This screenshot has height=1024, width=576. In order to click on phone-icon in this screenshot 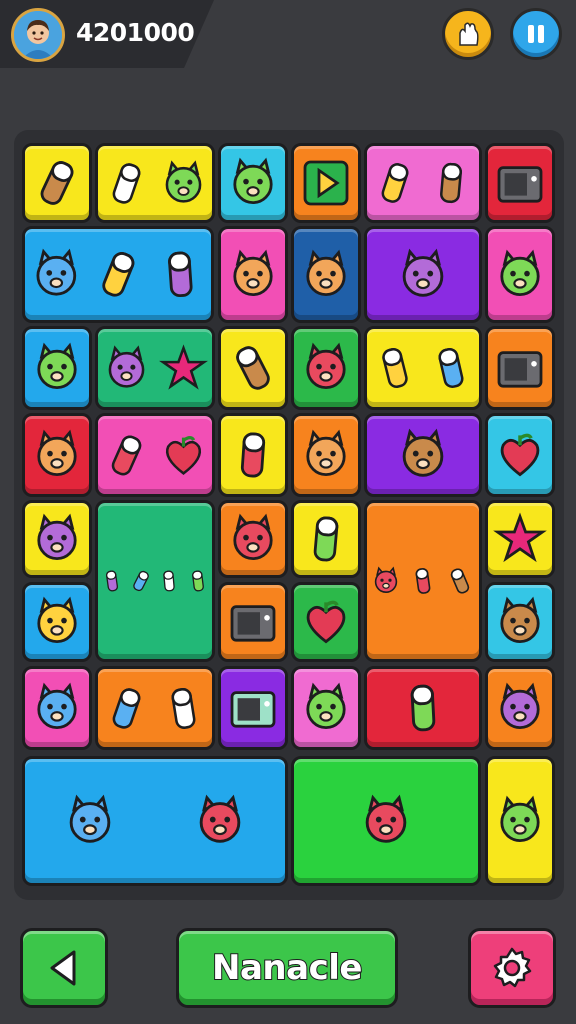, I will do `click(253, 709)`.